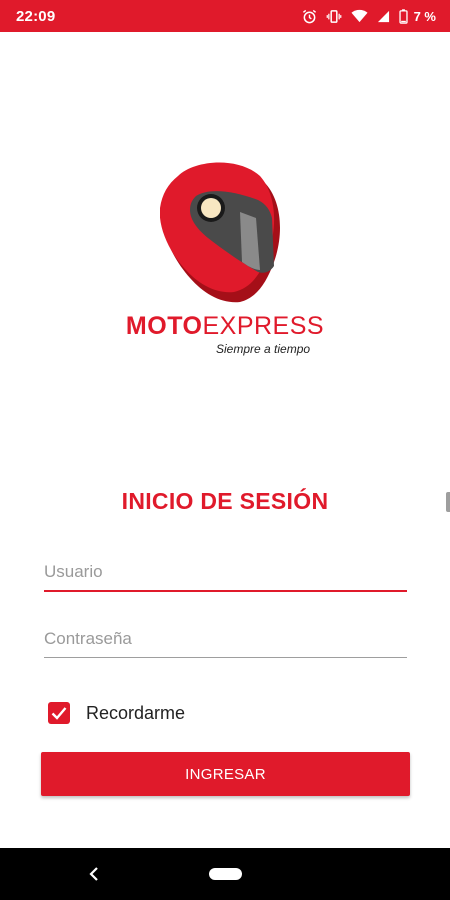  I want to click on brand-tagline: Siempre a tiempo, so click(263, 349).